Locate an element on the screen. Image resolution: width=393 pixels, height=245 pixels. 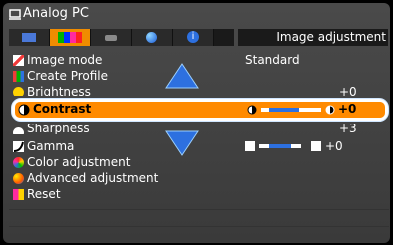
menu-item-color-adjustment: Color adjustment is located at coordinates (199, 162).